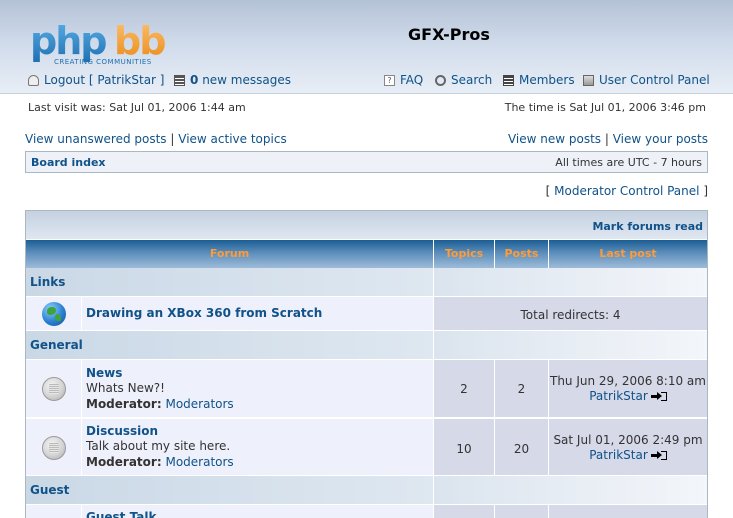 The width and height of the screenshot is (733, 518). What do you see at coordinates (588, 80) in the screenshot?
I see `user-control-panel-icon` at bounding box center [588, 80].